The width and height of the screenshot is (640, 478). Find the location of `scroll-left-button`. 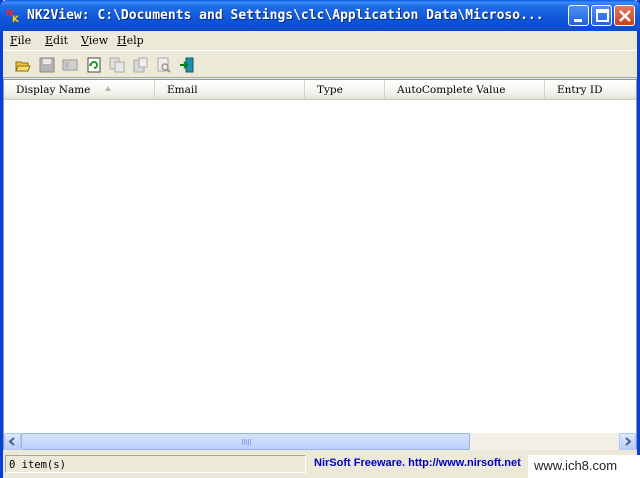

scroll-left-button is located at coordinates (12, 441).